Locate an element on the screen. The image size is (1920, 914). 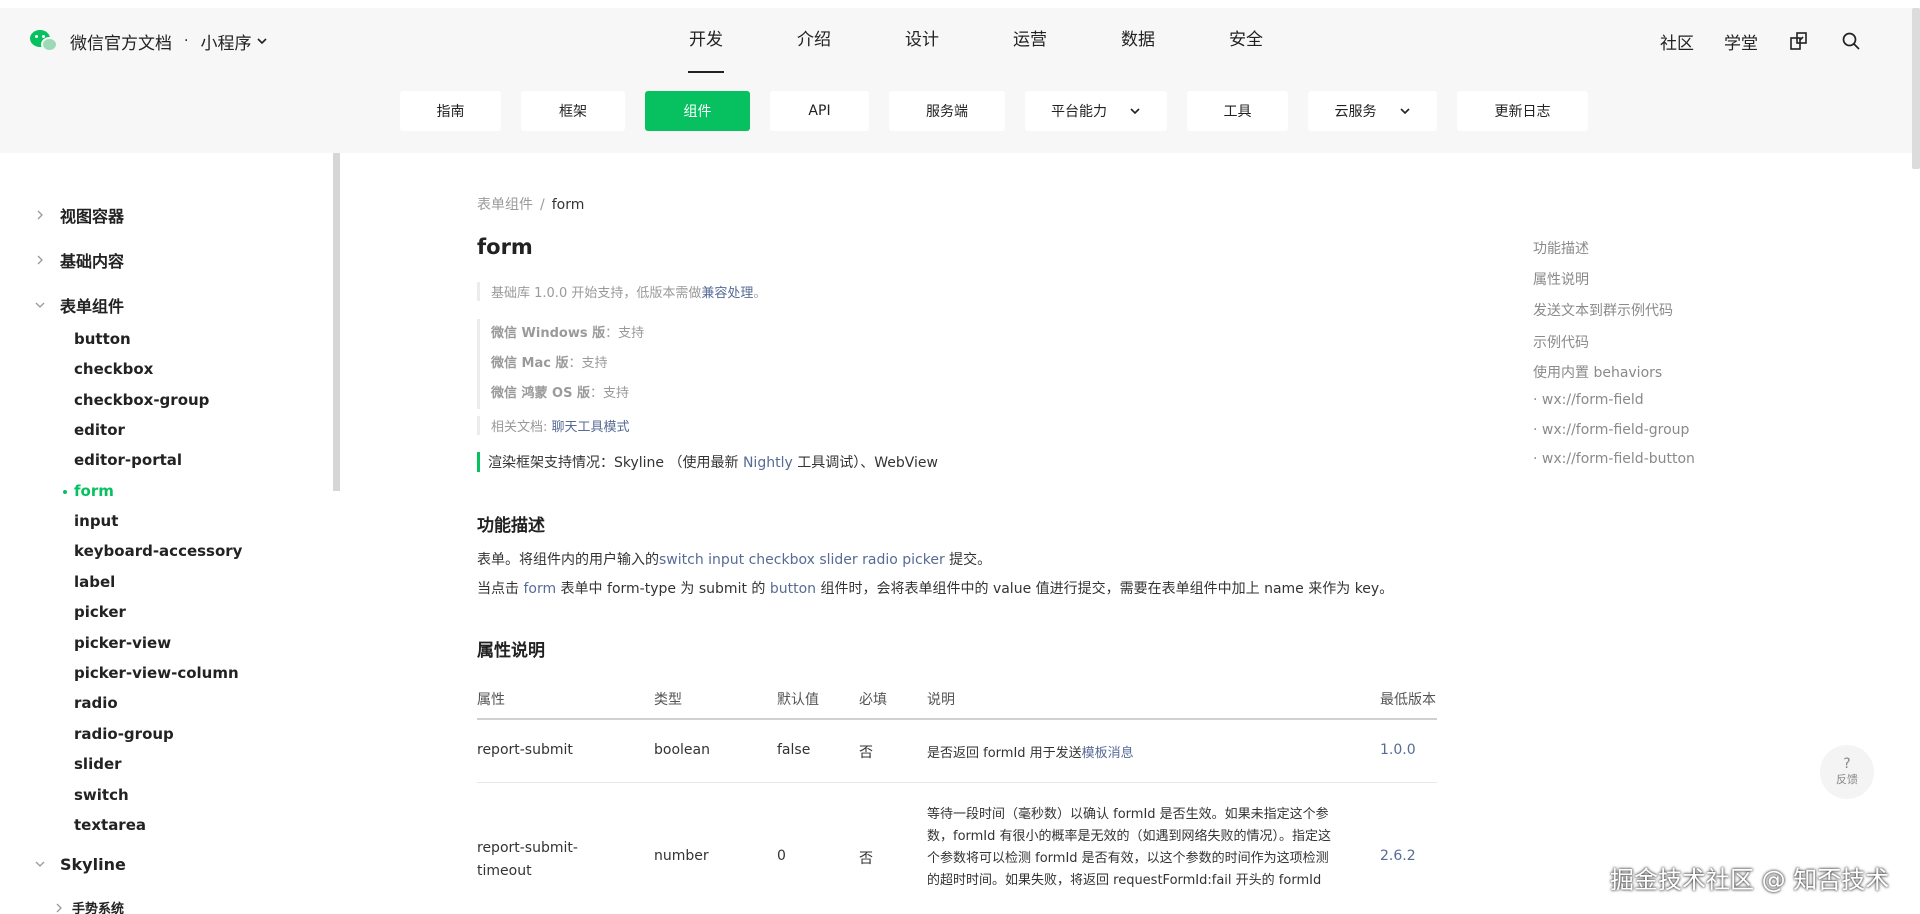
sidebar-item-picker-view-column: picker-view-column is located at coordinates (156, 673).